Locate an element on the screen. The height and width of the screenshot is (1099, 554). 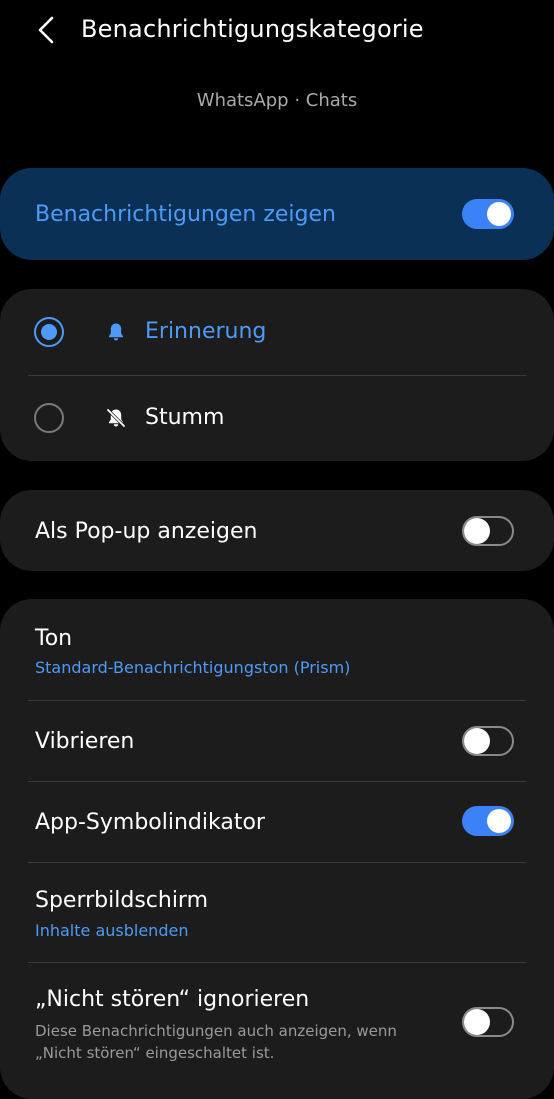
show-notifications-label: Benachrichtigungen zeigen is located at coordinates (185, 214).